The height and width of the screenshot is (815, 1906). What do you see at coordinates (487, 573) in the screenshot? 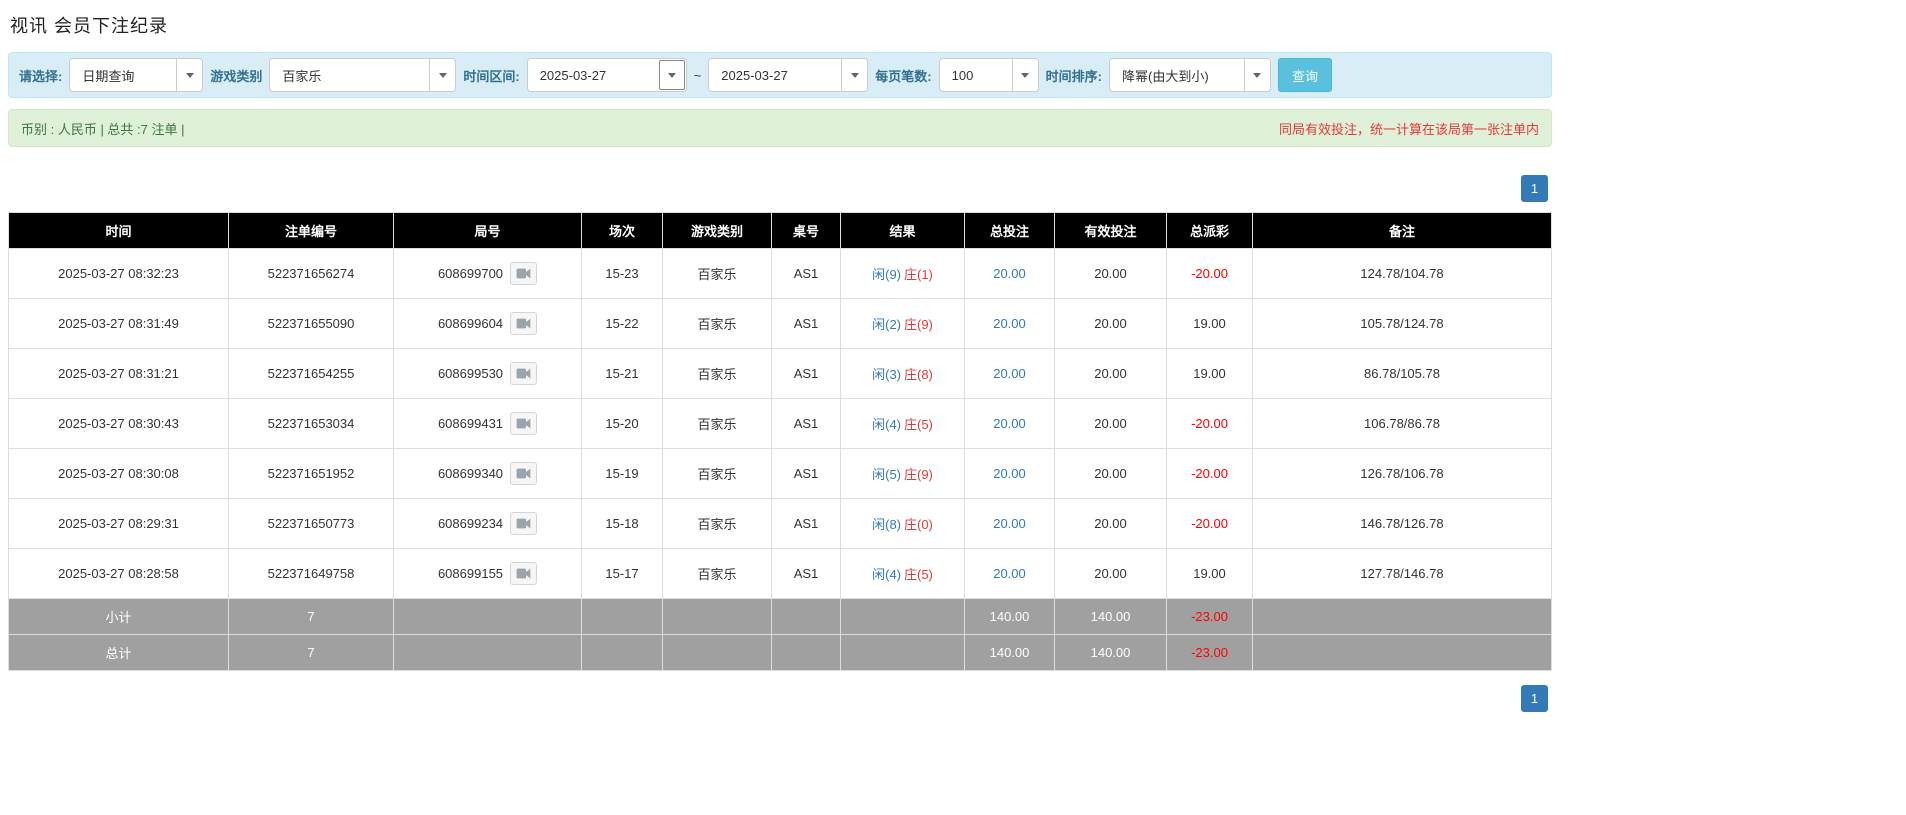
I see `cell-round: 608699155` at bounding box center [487, 573].